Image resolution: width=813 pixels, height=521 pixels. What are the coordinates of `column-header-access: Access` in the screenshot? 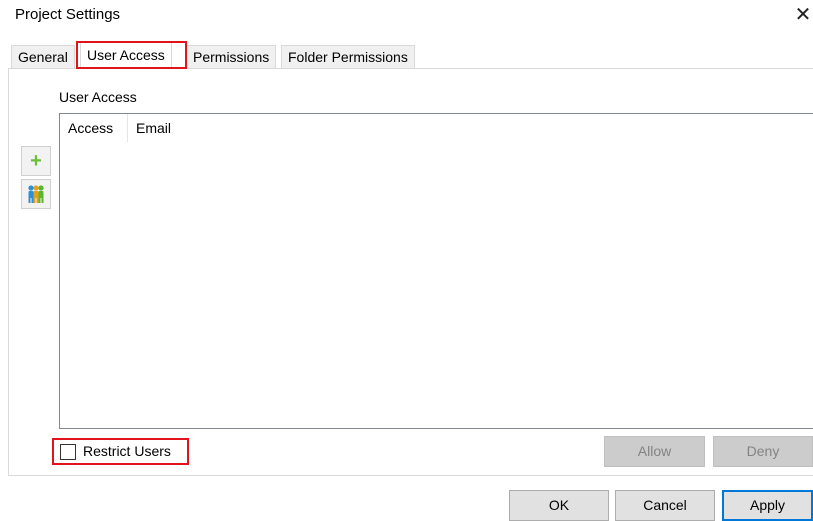 It's located at (94, 128).